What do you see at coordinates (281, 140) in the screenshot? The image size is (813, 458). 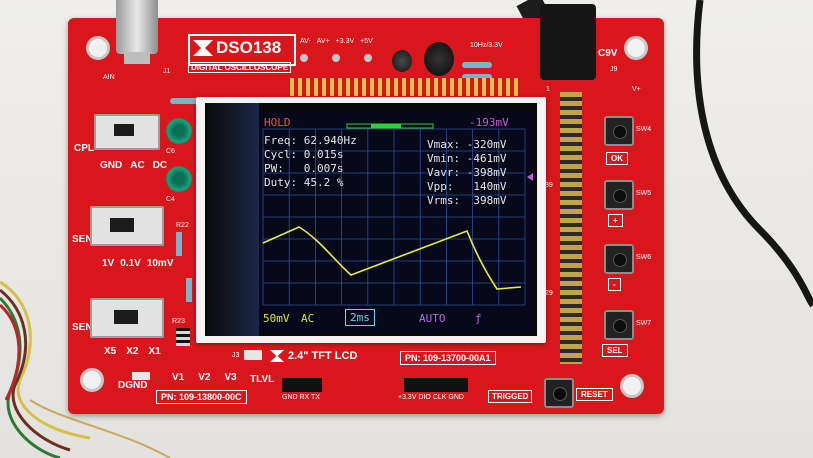 I see `freq-key: Freq:` at bounding box center [281, 140].